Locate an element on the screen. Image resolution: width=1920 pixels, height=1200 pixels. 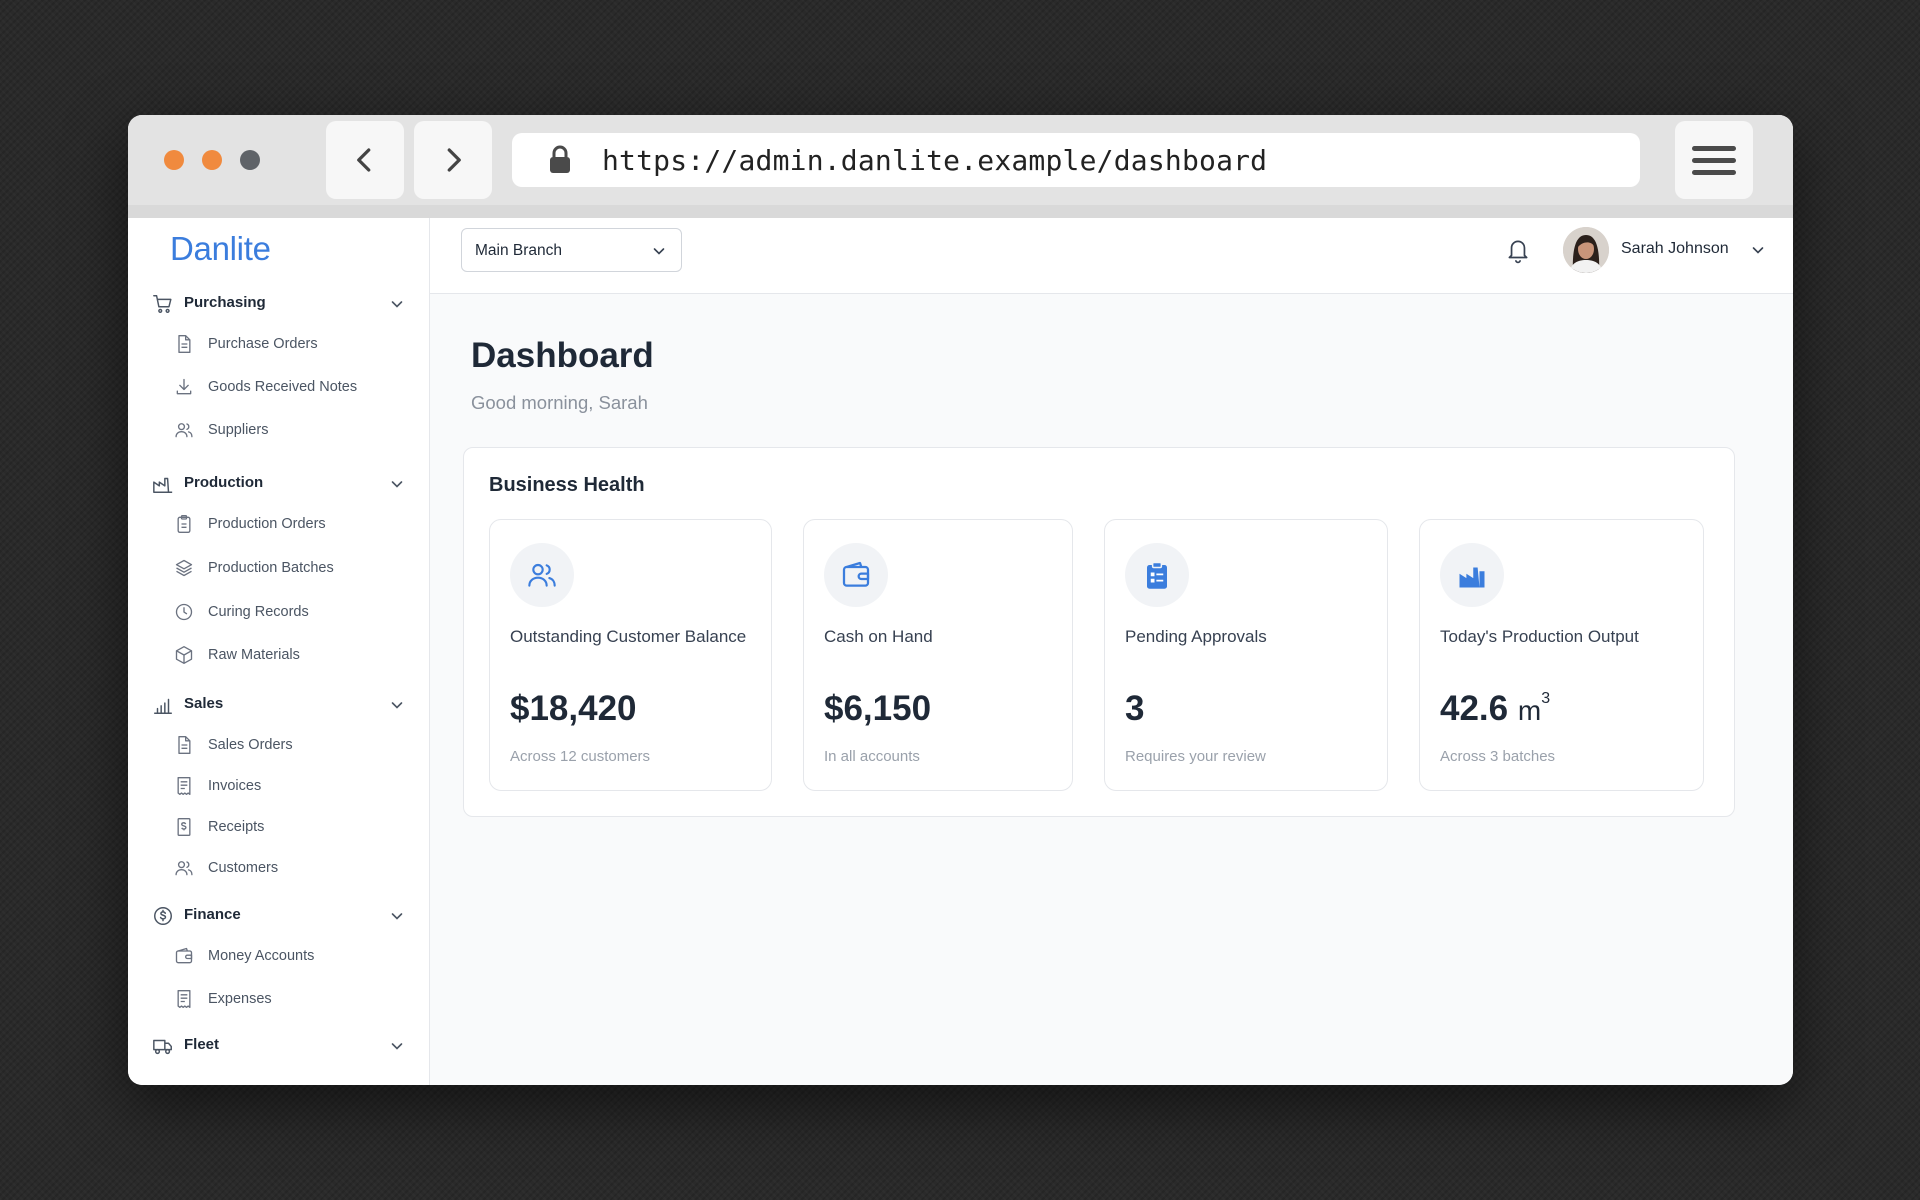
sidebar-item-invoices: Invoices is located at coordinates (278, 786).